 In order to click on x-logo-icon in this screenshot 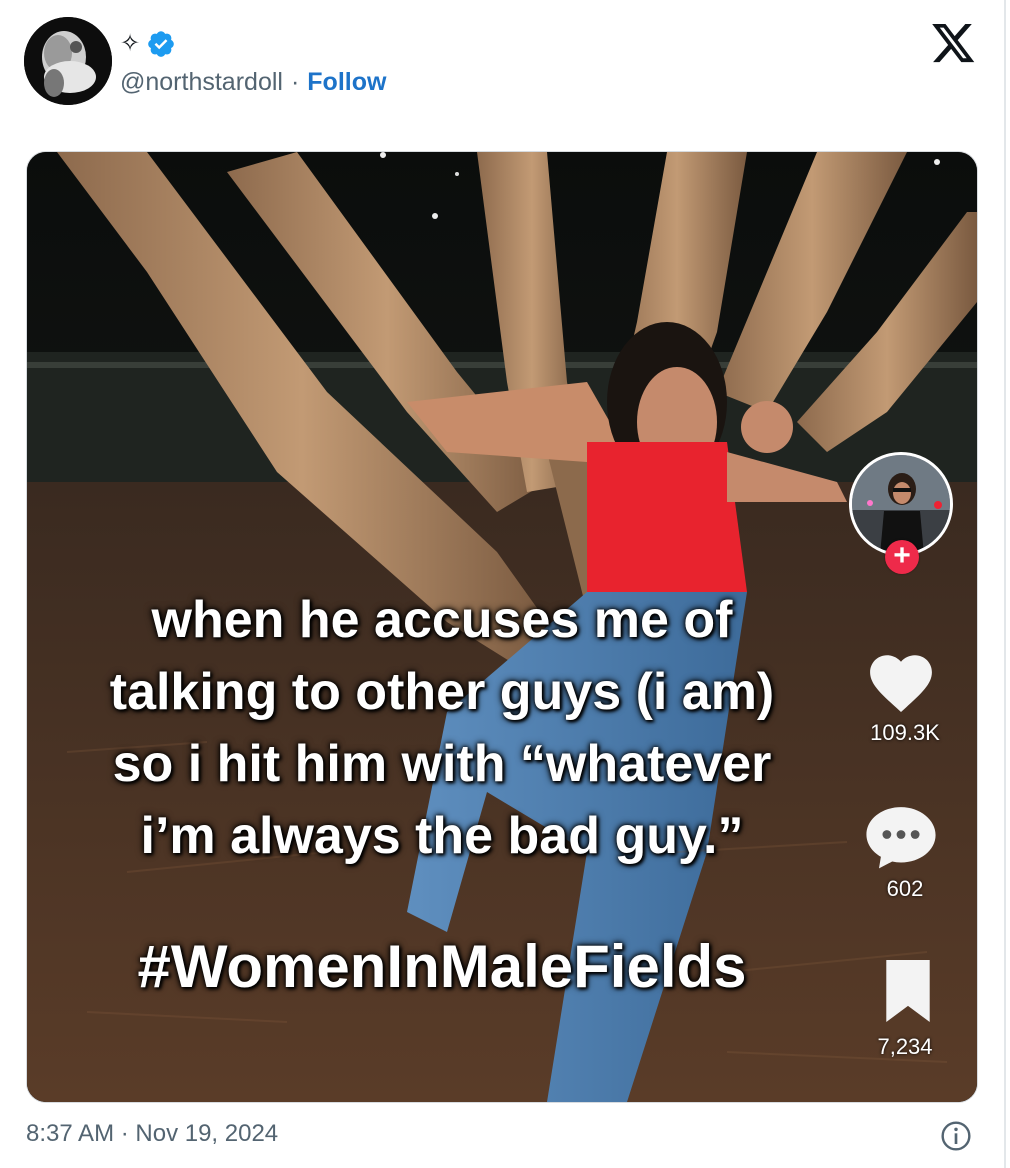, I will do `click(954, 44)`.